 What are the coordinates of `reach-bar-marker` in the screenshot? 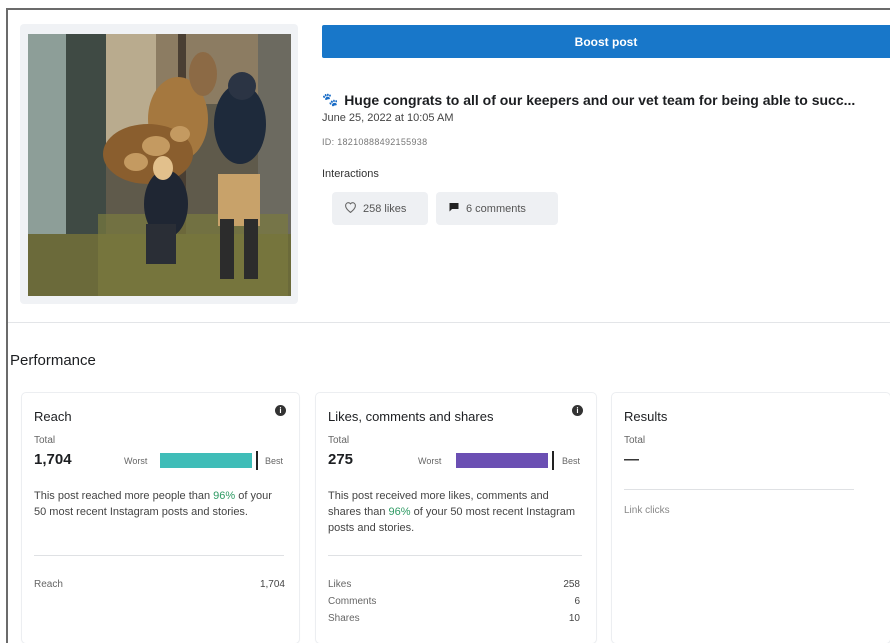 It's located at (257, 460).